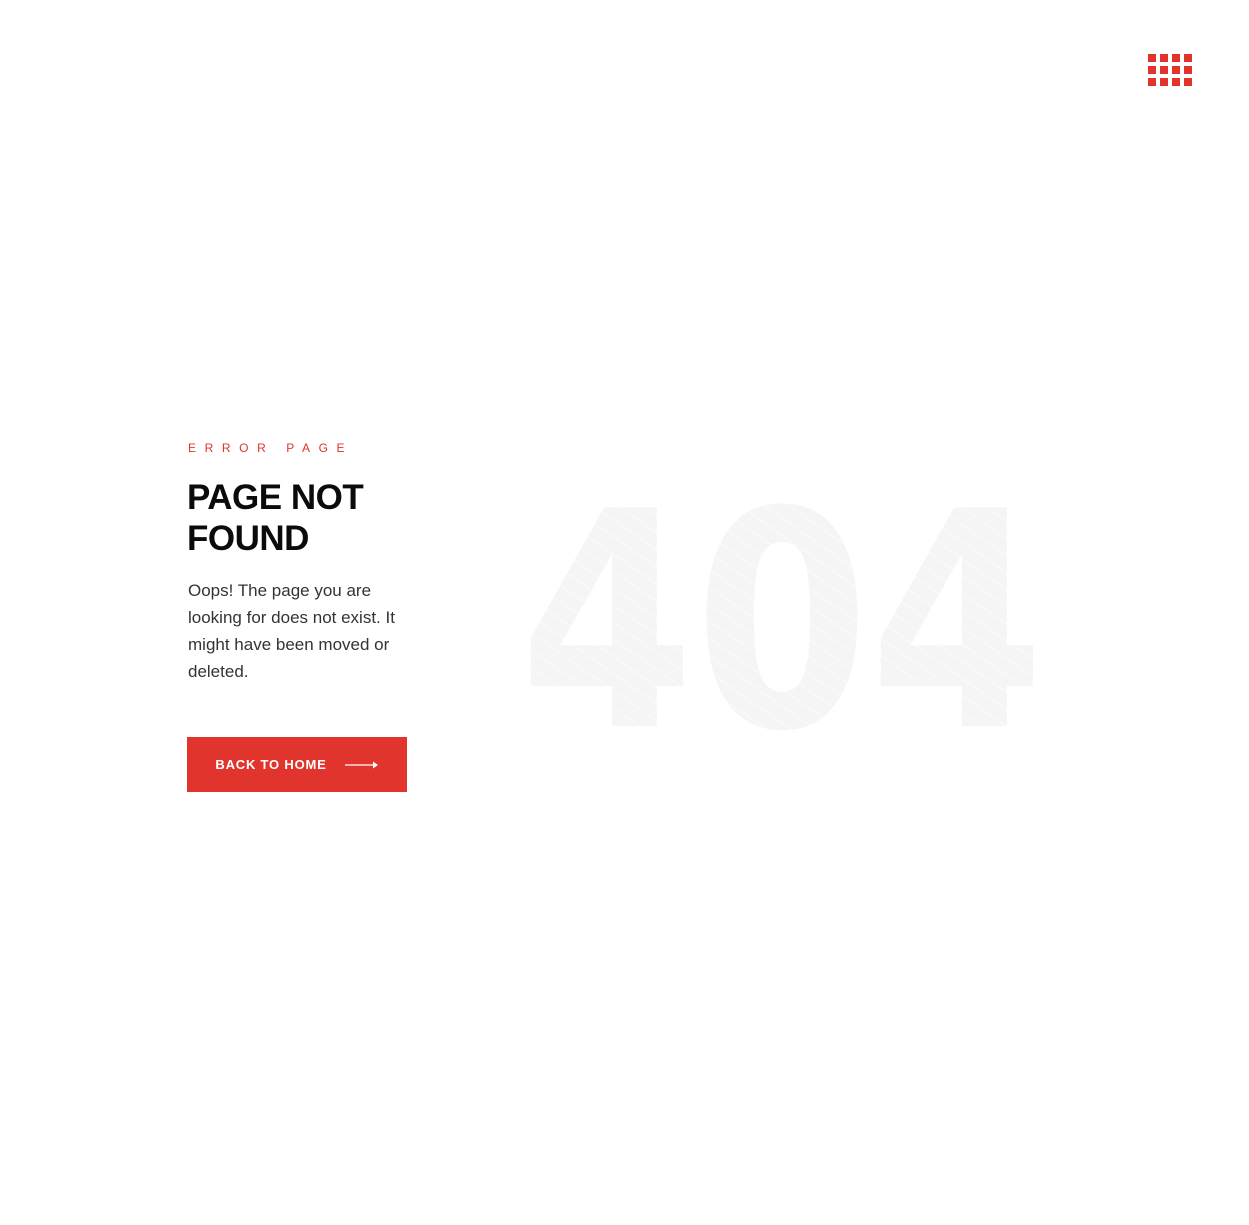  I want to click on page-title: PAGE NOT FOUND, so click(275, 518).